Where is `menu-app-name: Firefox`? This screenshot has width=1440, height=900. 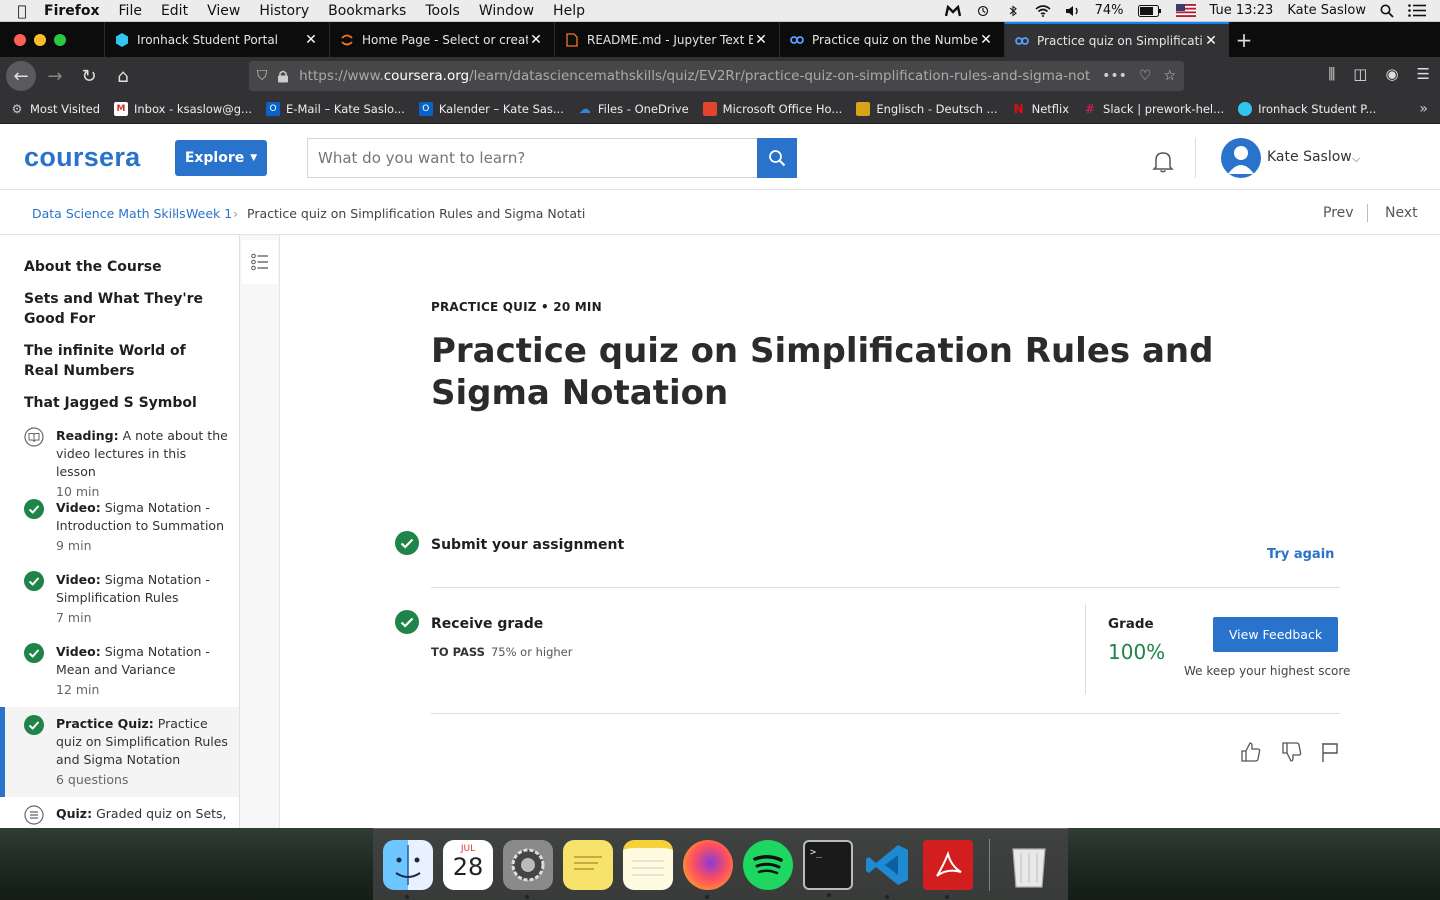
menu-app-name: Firefox is located at coordinates (72, 11).